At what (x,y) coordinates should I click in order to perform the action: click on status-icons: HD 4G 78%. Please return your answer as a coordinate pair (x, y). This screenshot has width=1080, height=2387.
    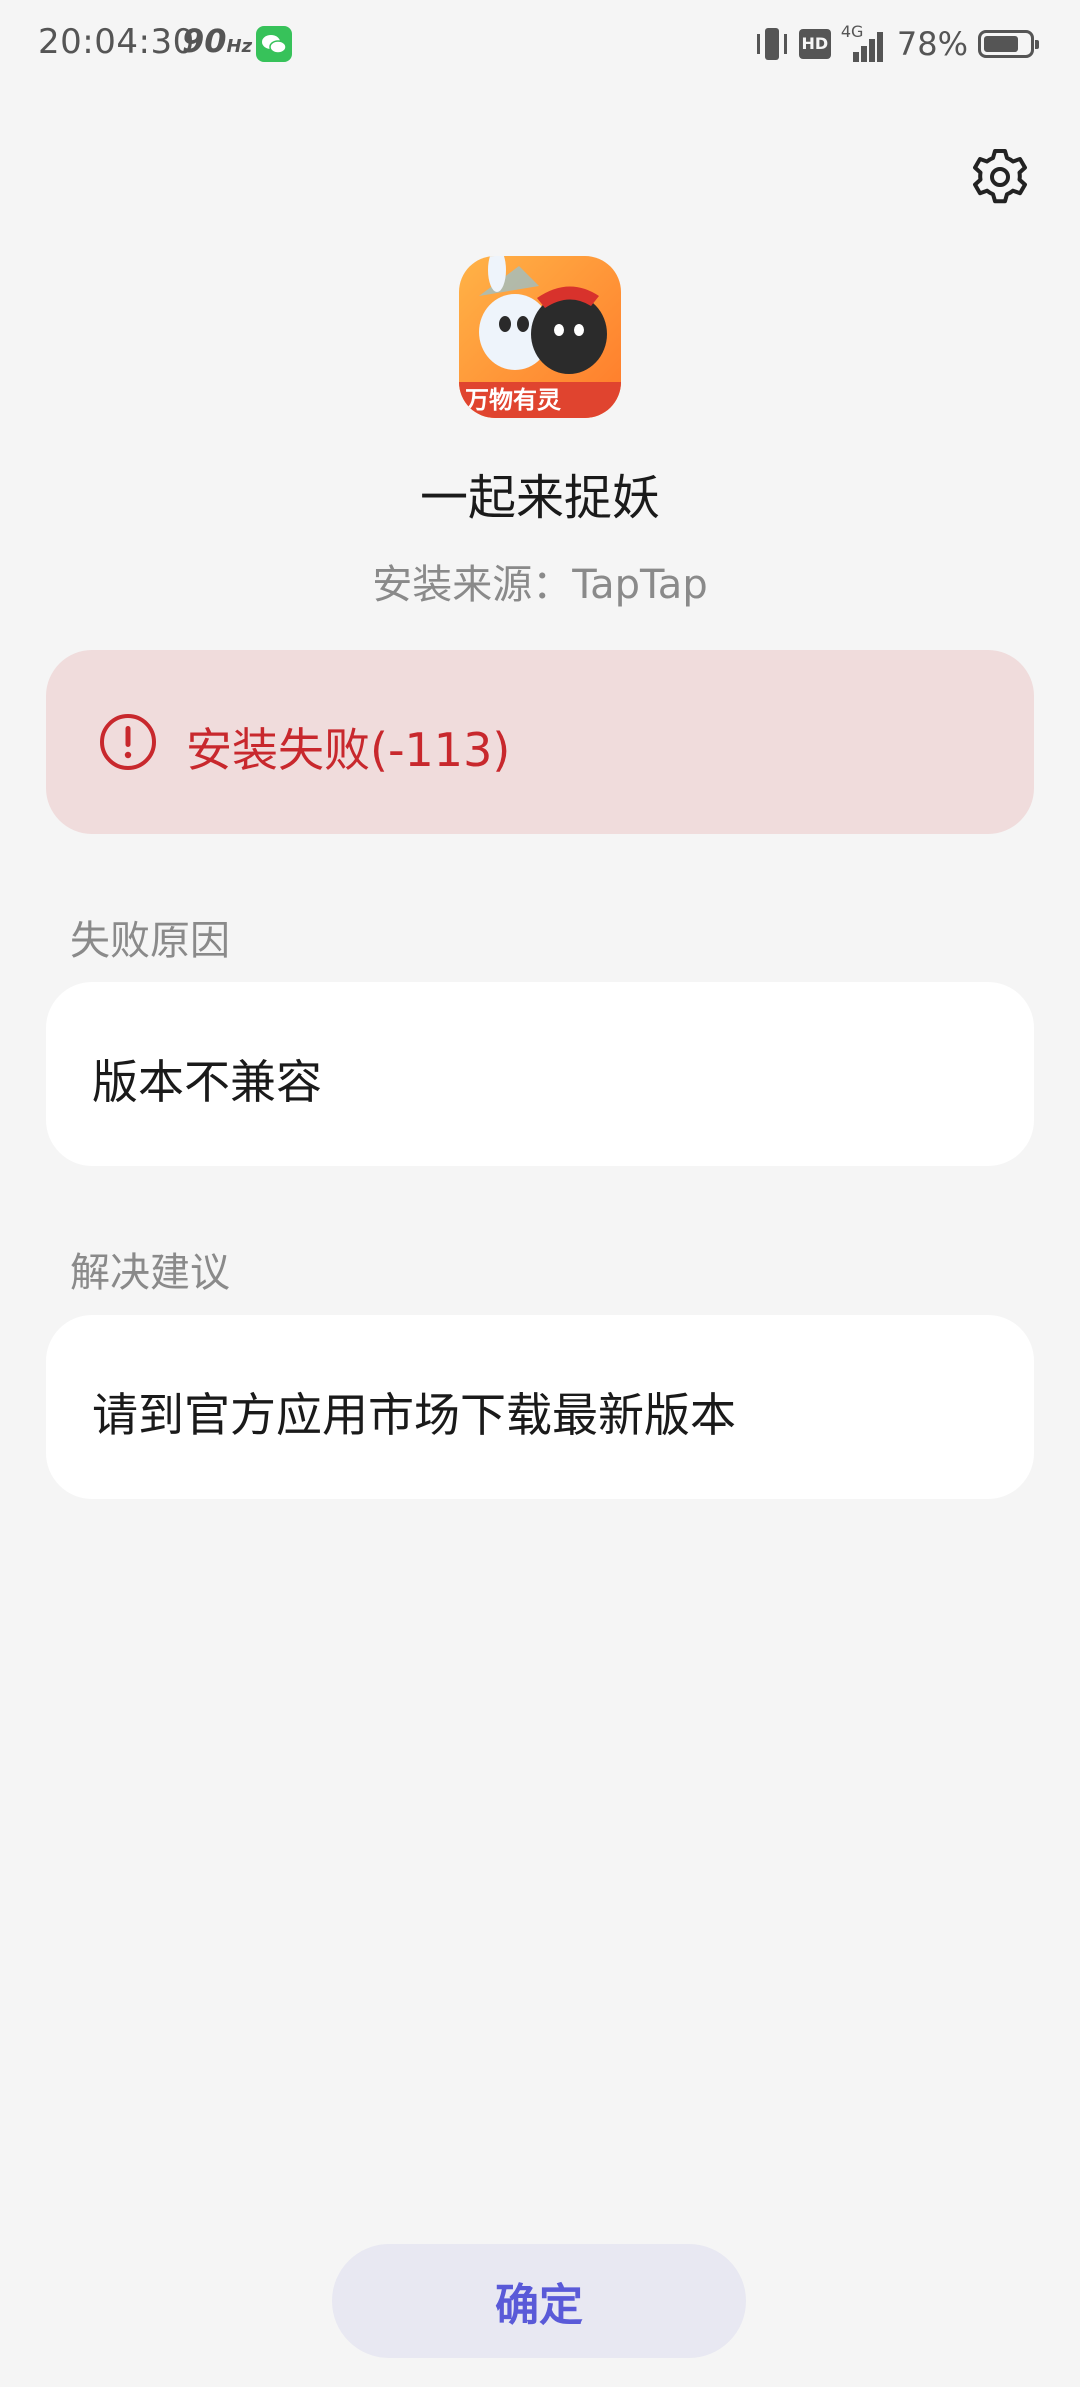
    Looking at the image, I should click on (897, 43).